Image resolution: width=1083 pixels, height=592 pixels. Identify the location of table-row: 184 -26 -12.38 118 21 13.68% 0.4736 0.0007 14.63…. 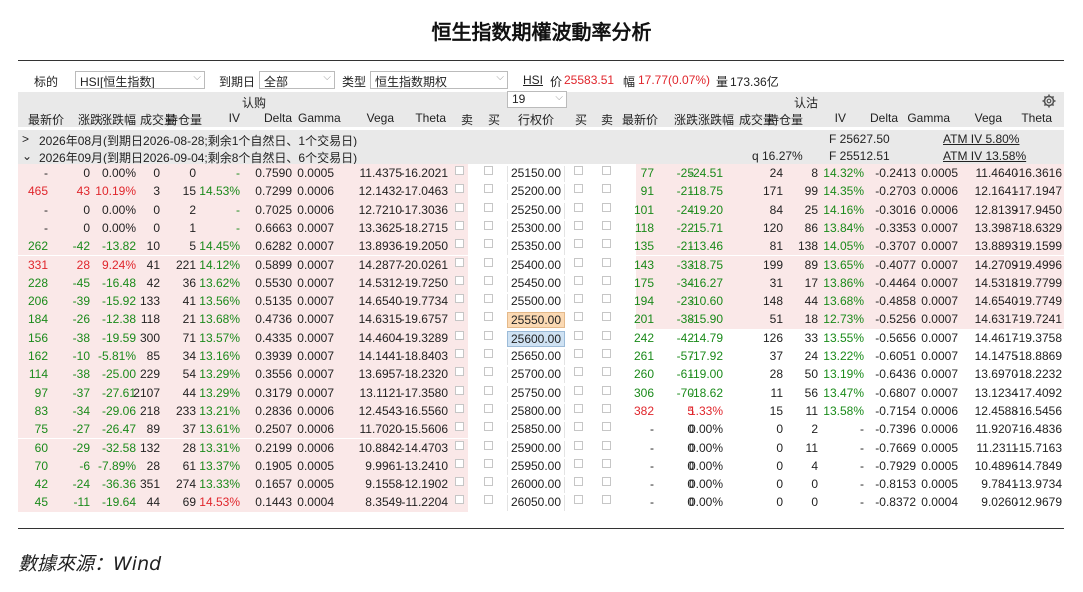
(541, 319).